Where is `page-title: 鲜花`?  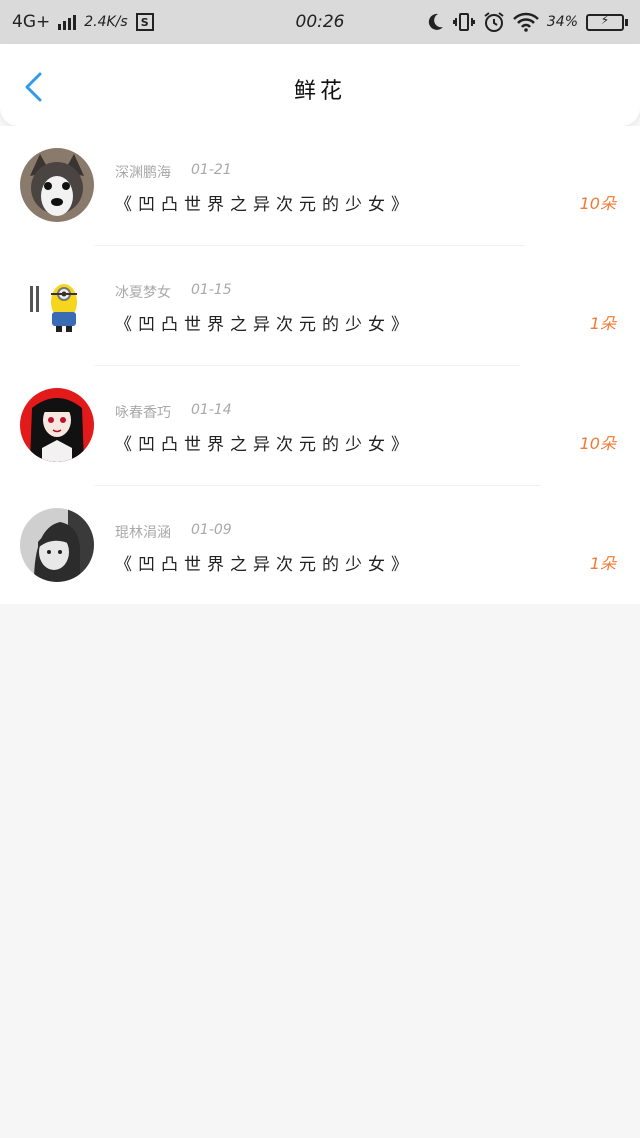
page-title: 鲜花 is located at coordinates (319, 91).